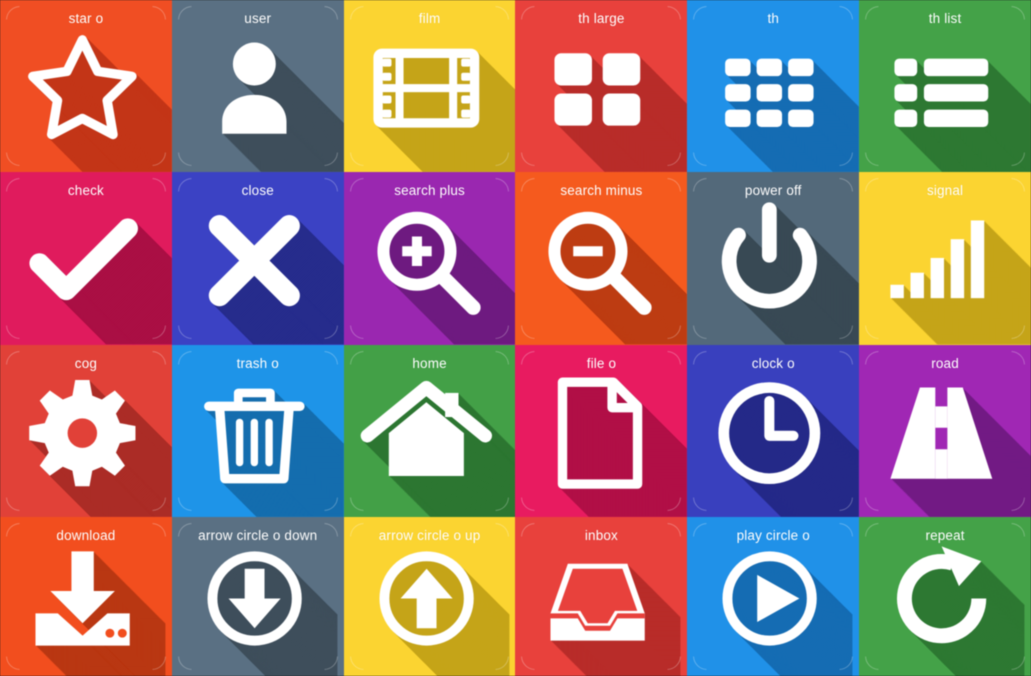 The height and width of the screenshot is (676, 1031). What do you see at coordinates (86, 596) in the screenshot?
I see `icon-tile-download: download` at bounding box center [86, 596].